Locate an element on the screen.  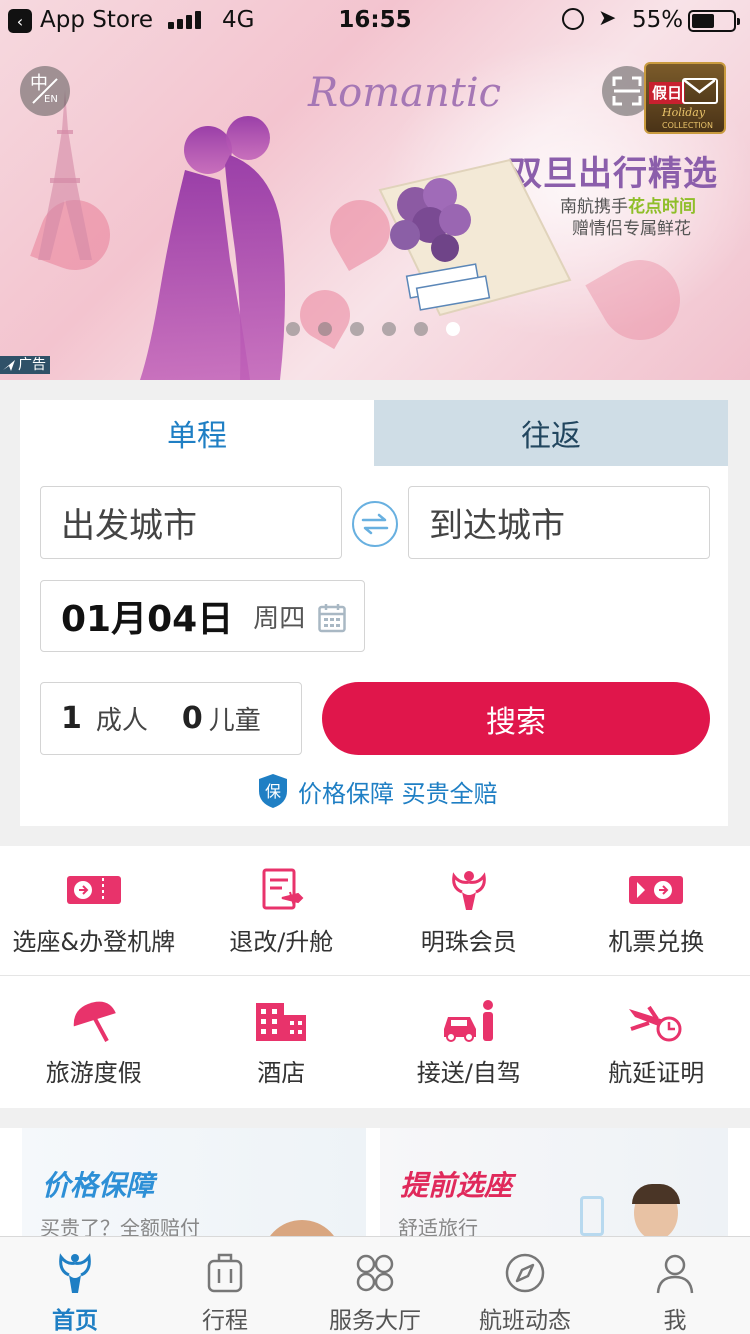
price-guarantee-link: 保 价格保障 买贵全赔 is located at coordinates (378, 791).